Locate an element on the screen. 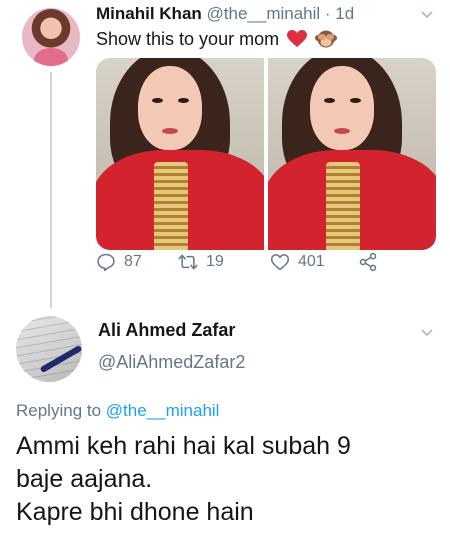 The height and width of the screenshot is (540, 450). see-no-evil-monkey-emoji is located at coordinates (326, 39).